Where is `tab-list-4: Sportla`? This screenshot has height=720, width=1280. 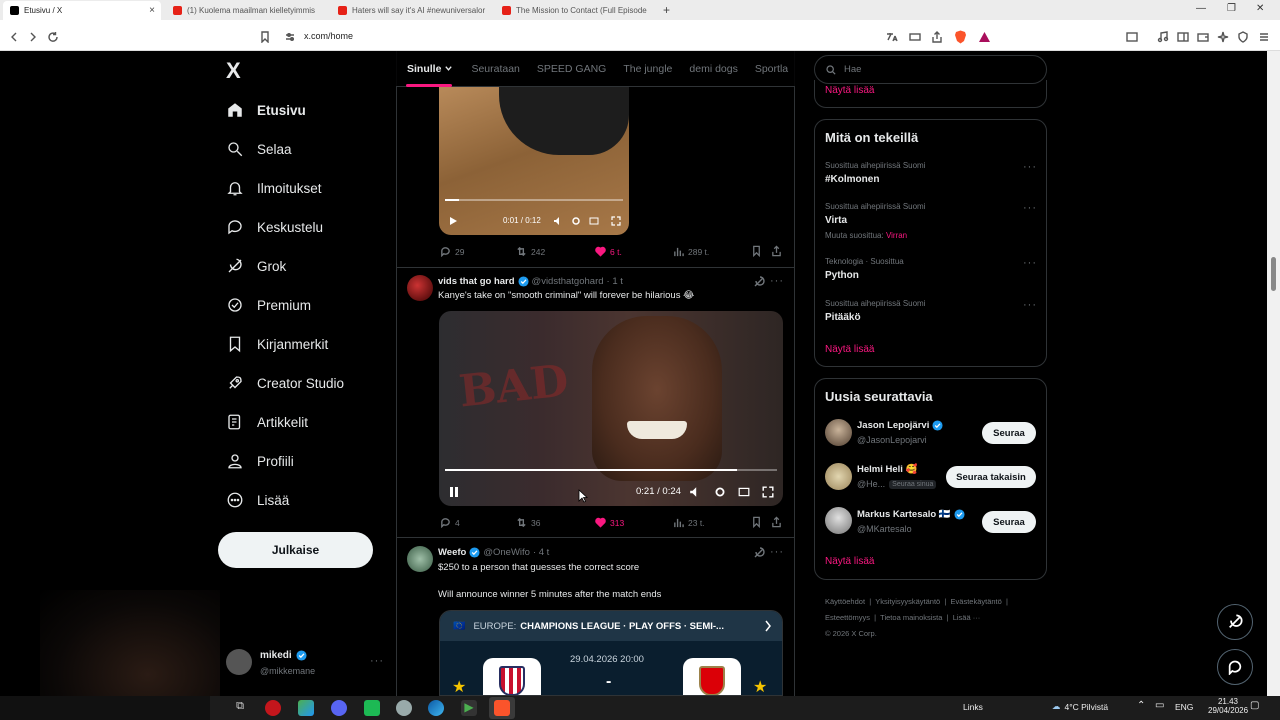 tab-list-4: Sportla is located at coordinates (771, 69).